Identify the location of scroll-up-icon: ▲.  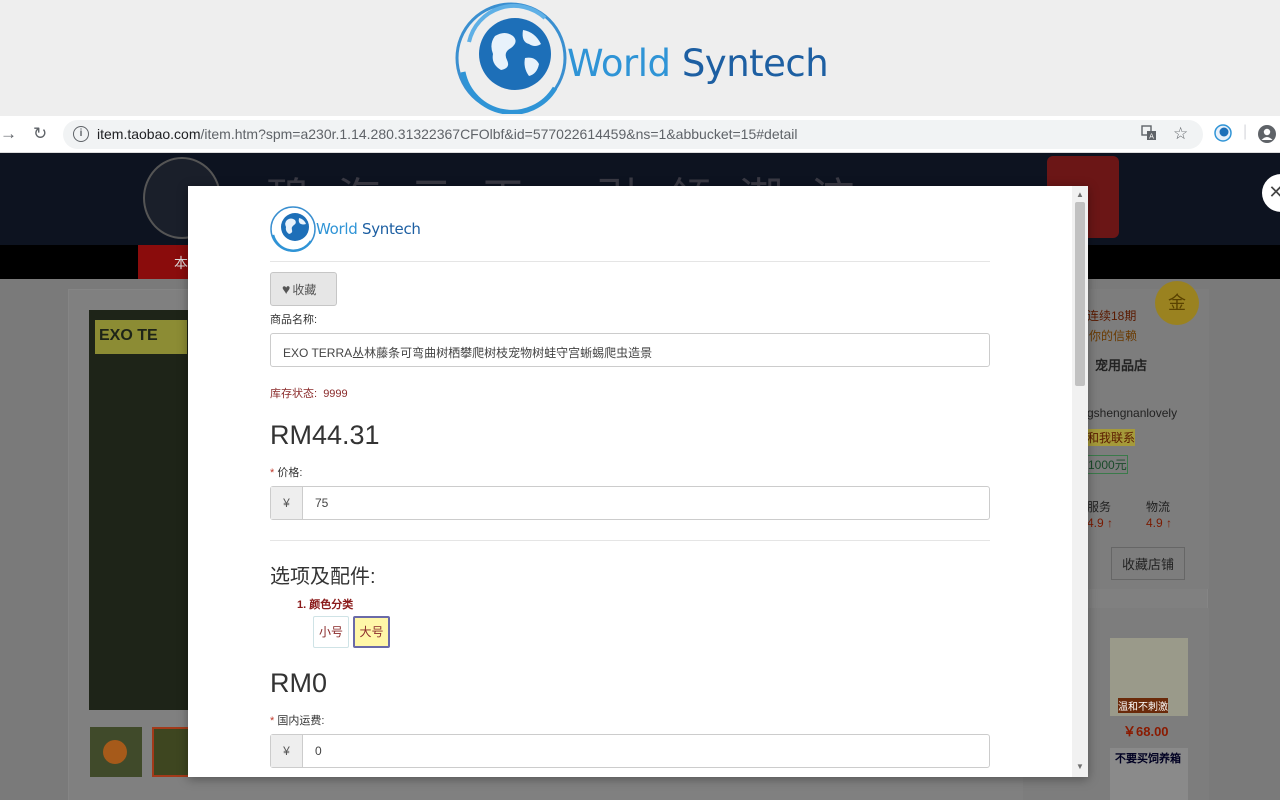
(1080, 194).